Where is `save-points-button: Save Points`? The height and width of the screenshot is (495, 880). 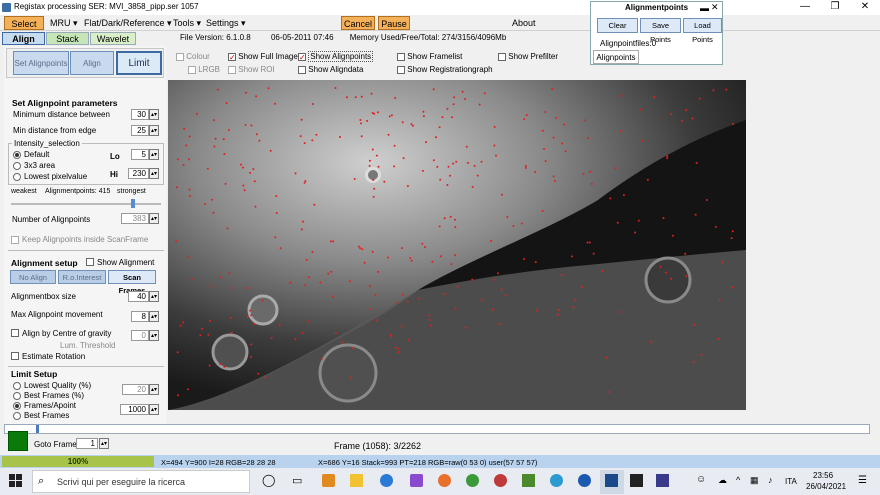
save-points-button: Save Points is located at coordinates (660, 31).